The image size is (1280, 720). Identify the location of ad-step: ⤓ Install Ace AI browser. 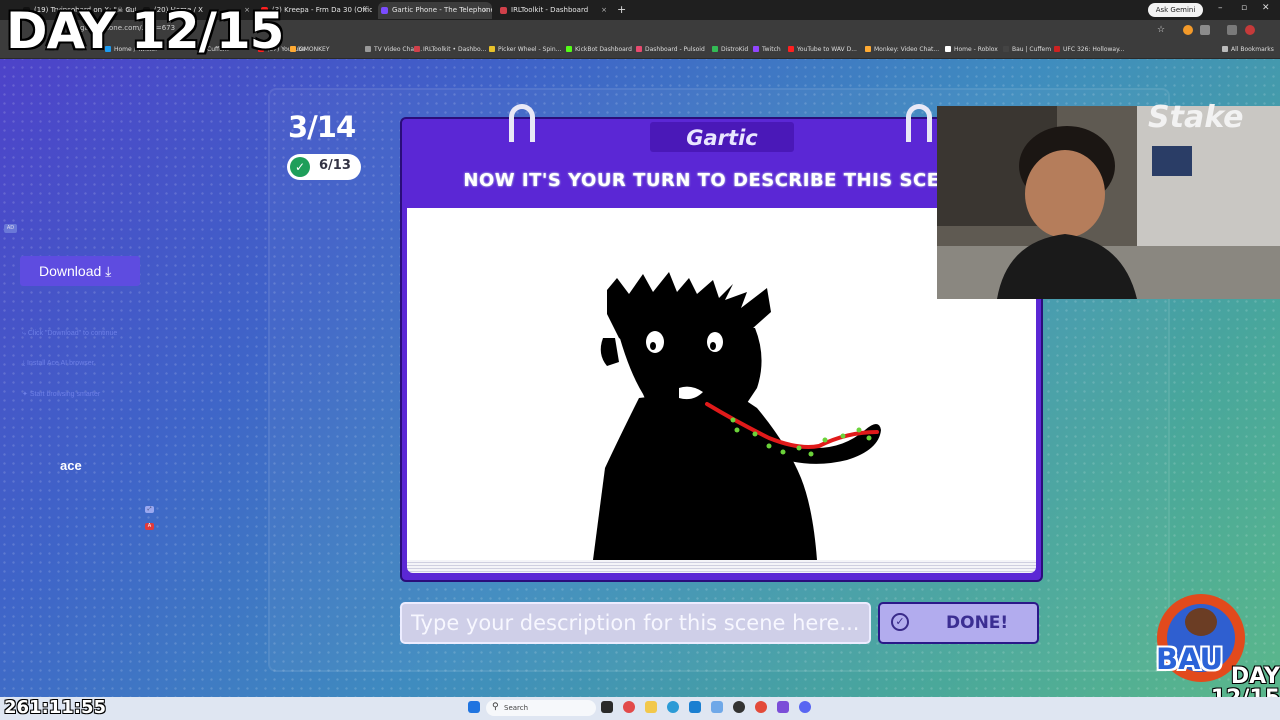
(58, 363).